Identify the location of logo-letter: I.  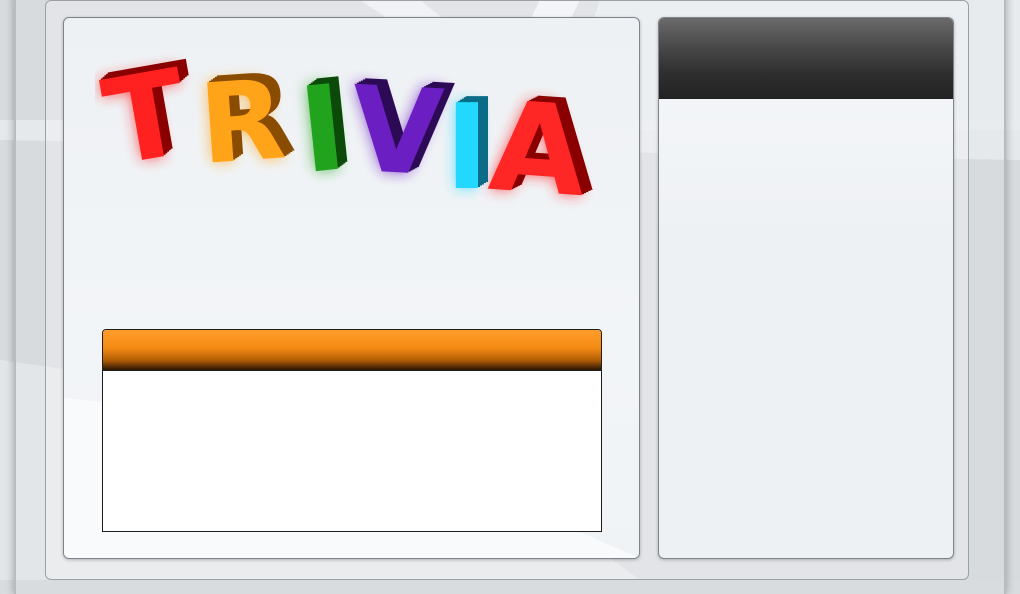
(467, 147).